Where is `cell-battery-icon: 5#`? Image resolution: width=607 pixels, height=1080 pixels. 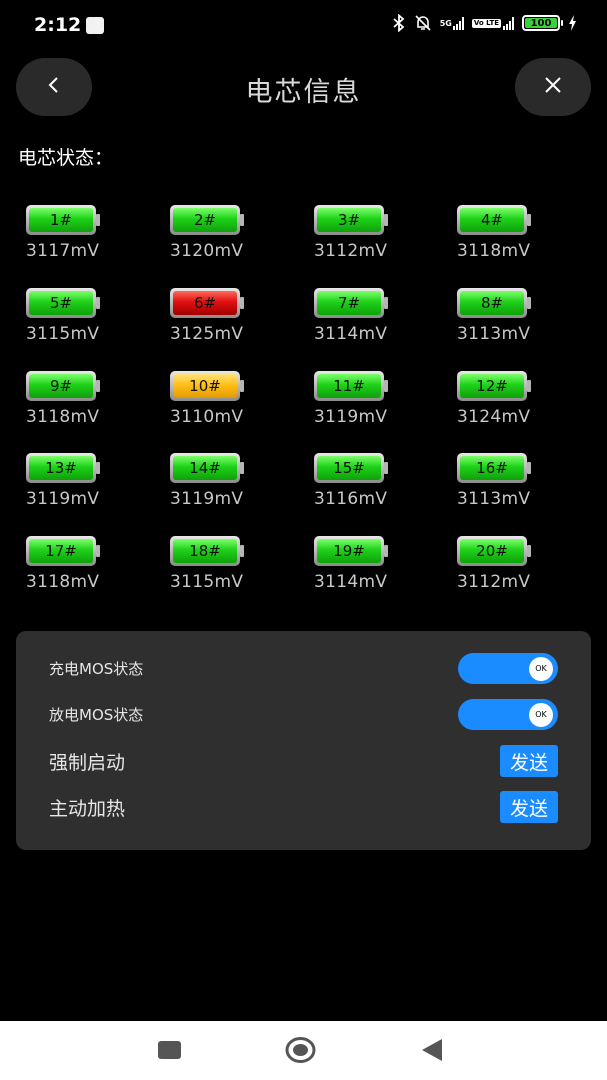 cell-battery-icon: 5# is located at coordinates (63, 303).